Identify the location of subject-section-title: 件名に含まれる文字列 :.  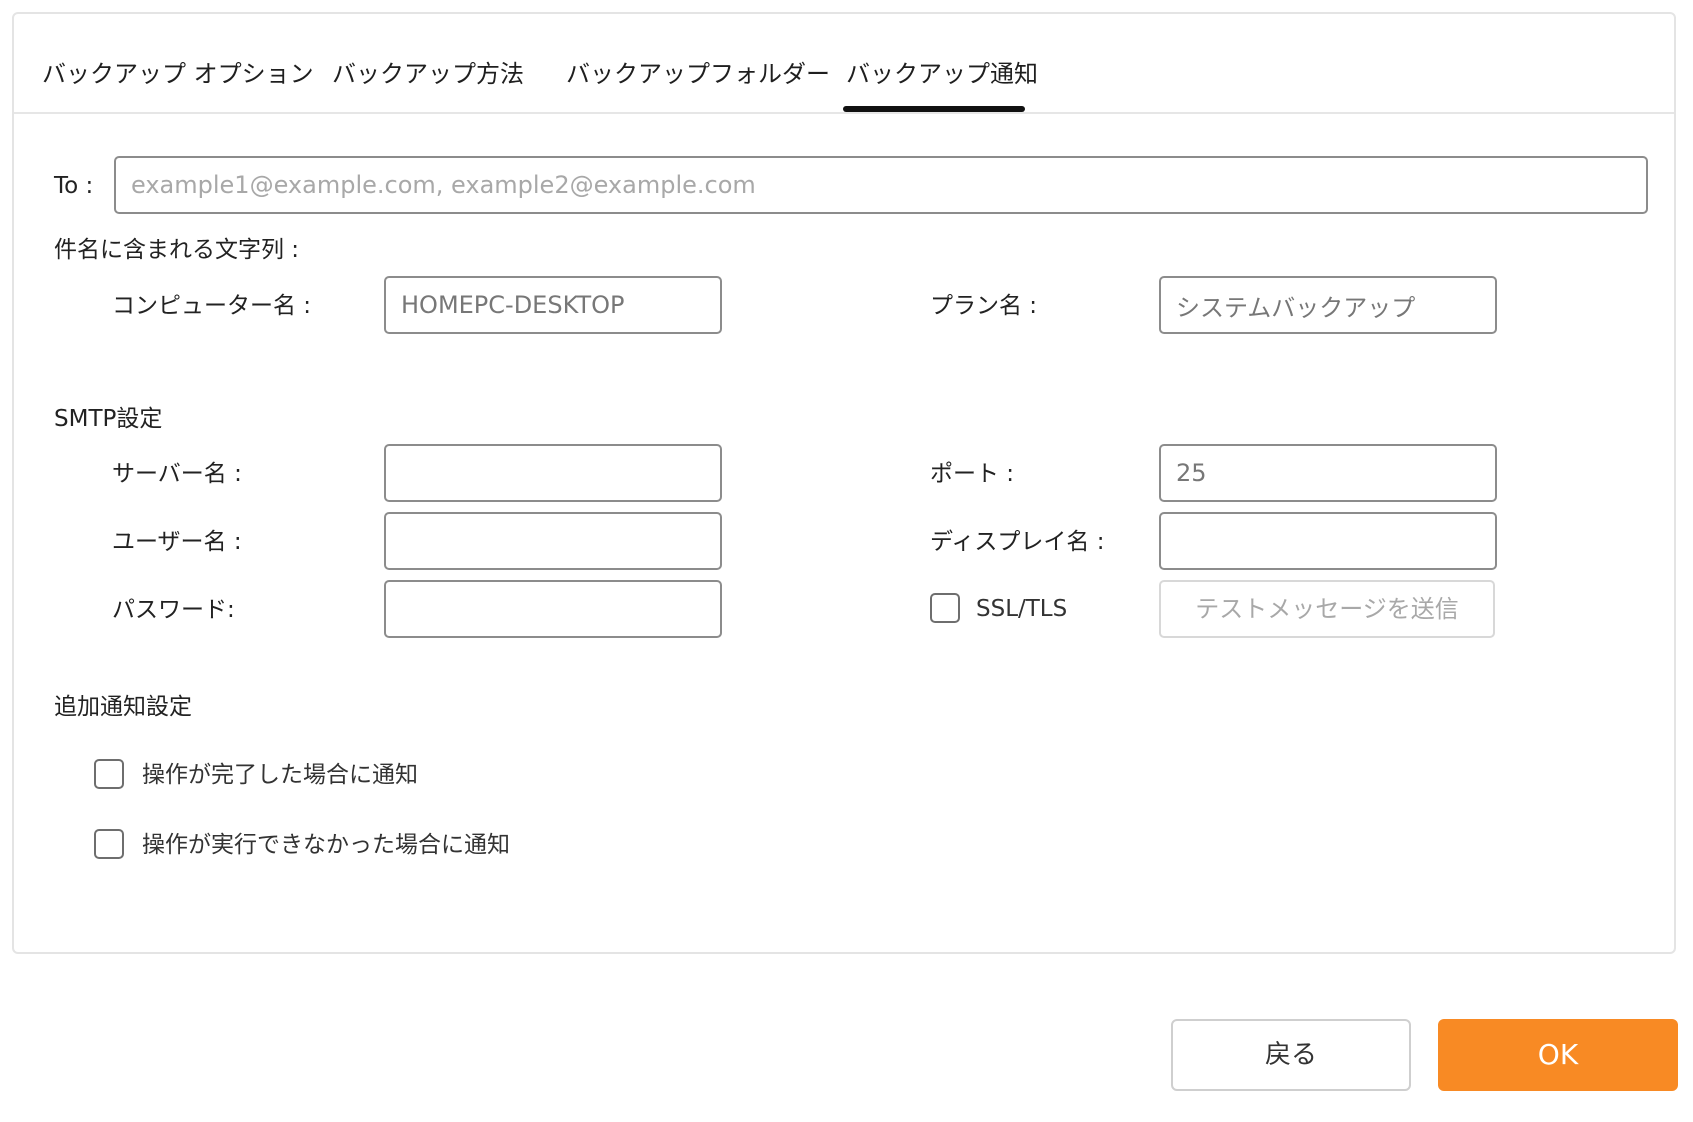
(177, 250).